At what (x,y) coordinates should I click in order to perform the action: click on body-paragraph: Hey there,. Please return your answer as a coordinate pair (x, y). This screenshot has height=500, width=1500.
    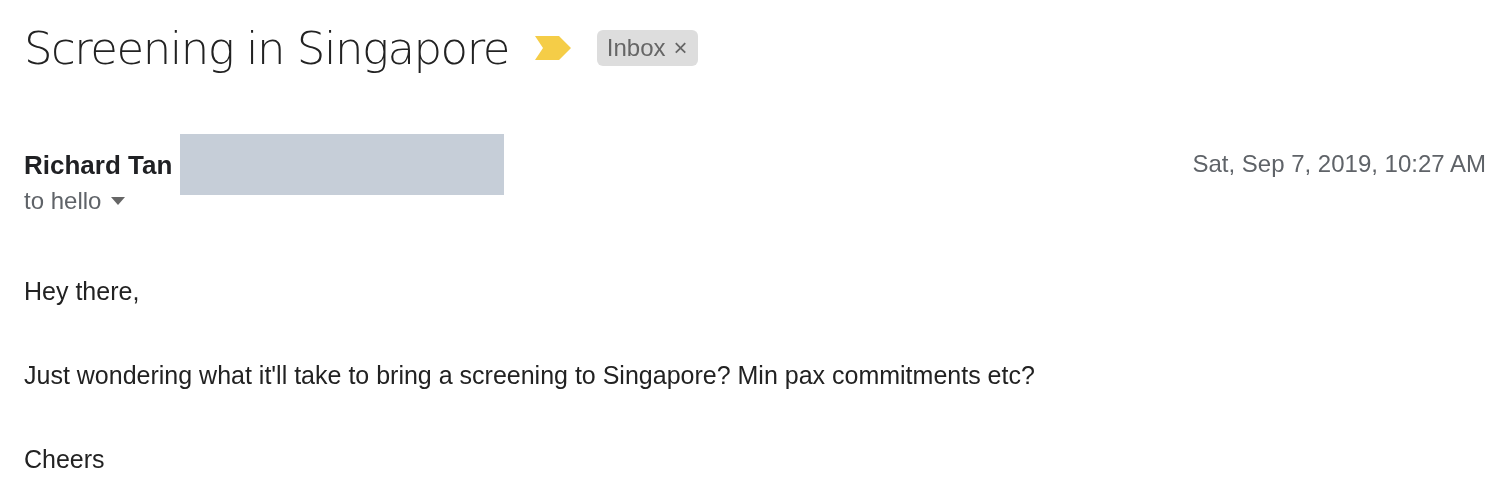
    Looking at the image, I should click on (82, 291).